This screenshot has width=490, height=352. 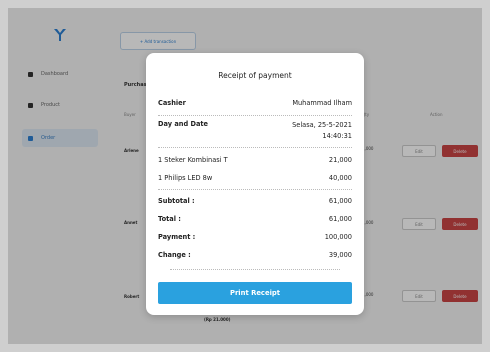 What do you see at coordinates (255, 293) in the screenshot?
I see `print-receipt-button: Print Receipt` at bounding box center [255, 293].